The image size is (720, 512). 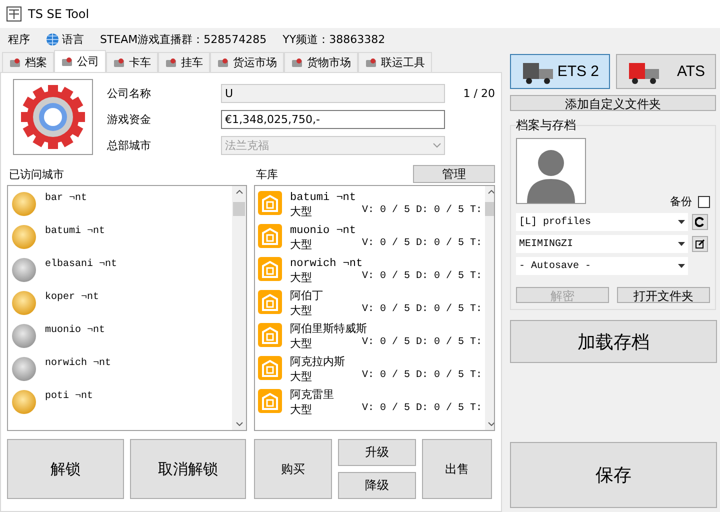 I want to click on city-name: koper ¬nt, so click(x=72, y=297).